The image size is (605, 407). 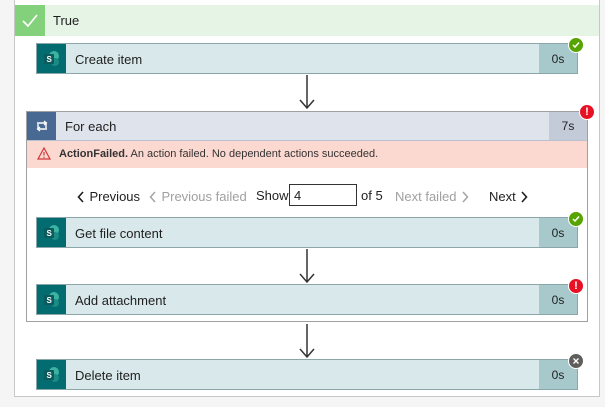 I want to click on action-label: Create item, so click(x=109, y=59).